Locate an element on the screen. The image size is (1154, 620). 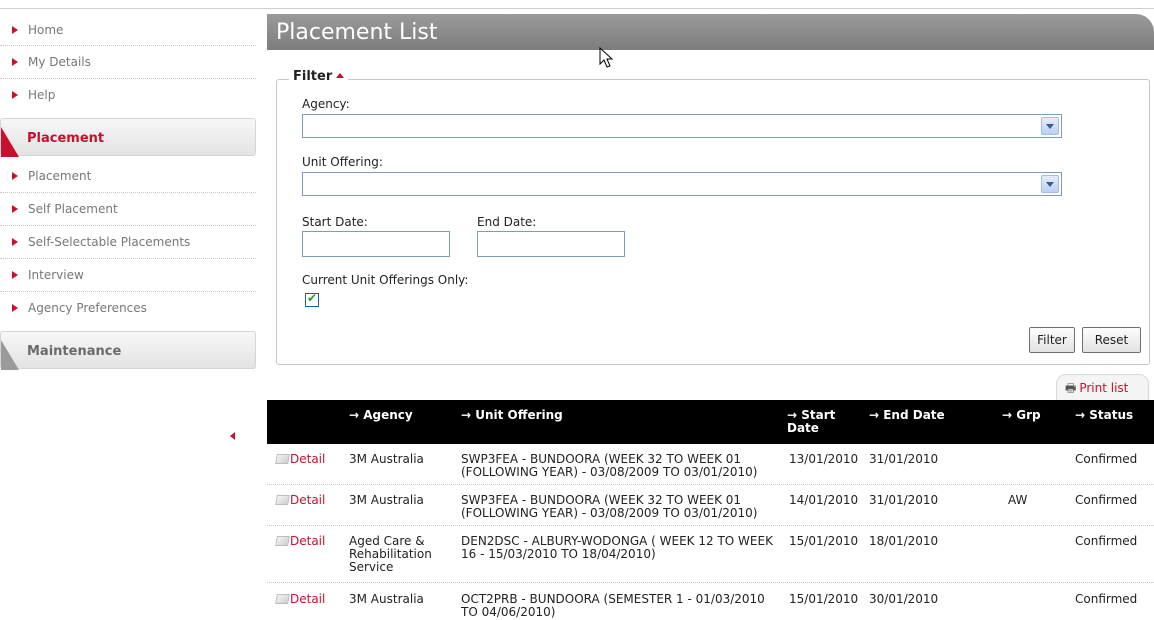
sidebar-item-self-placement: Self Placement is located at coordinates (128, 209).